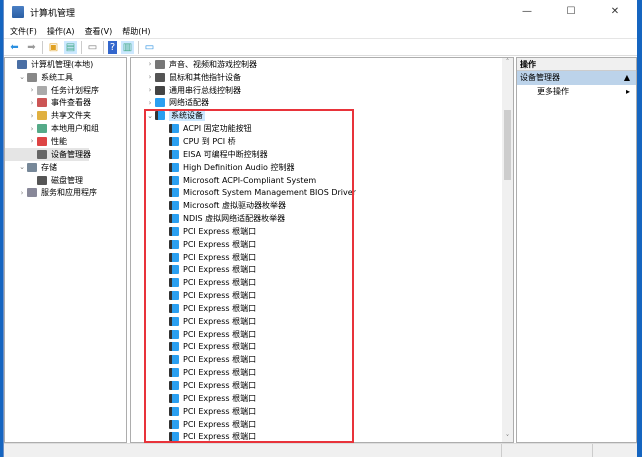 Image resolution: width=642 pixels, height=457 pixels. Describe the element at coordinates (112, 47) in the screenshot. I see `help-icon: ?` at that location.